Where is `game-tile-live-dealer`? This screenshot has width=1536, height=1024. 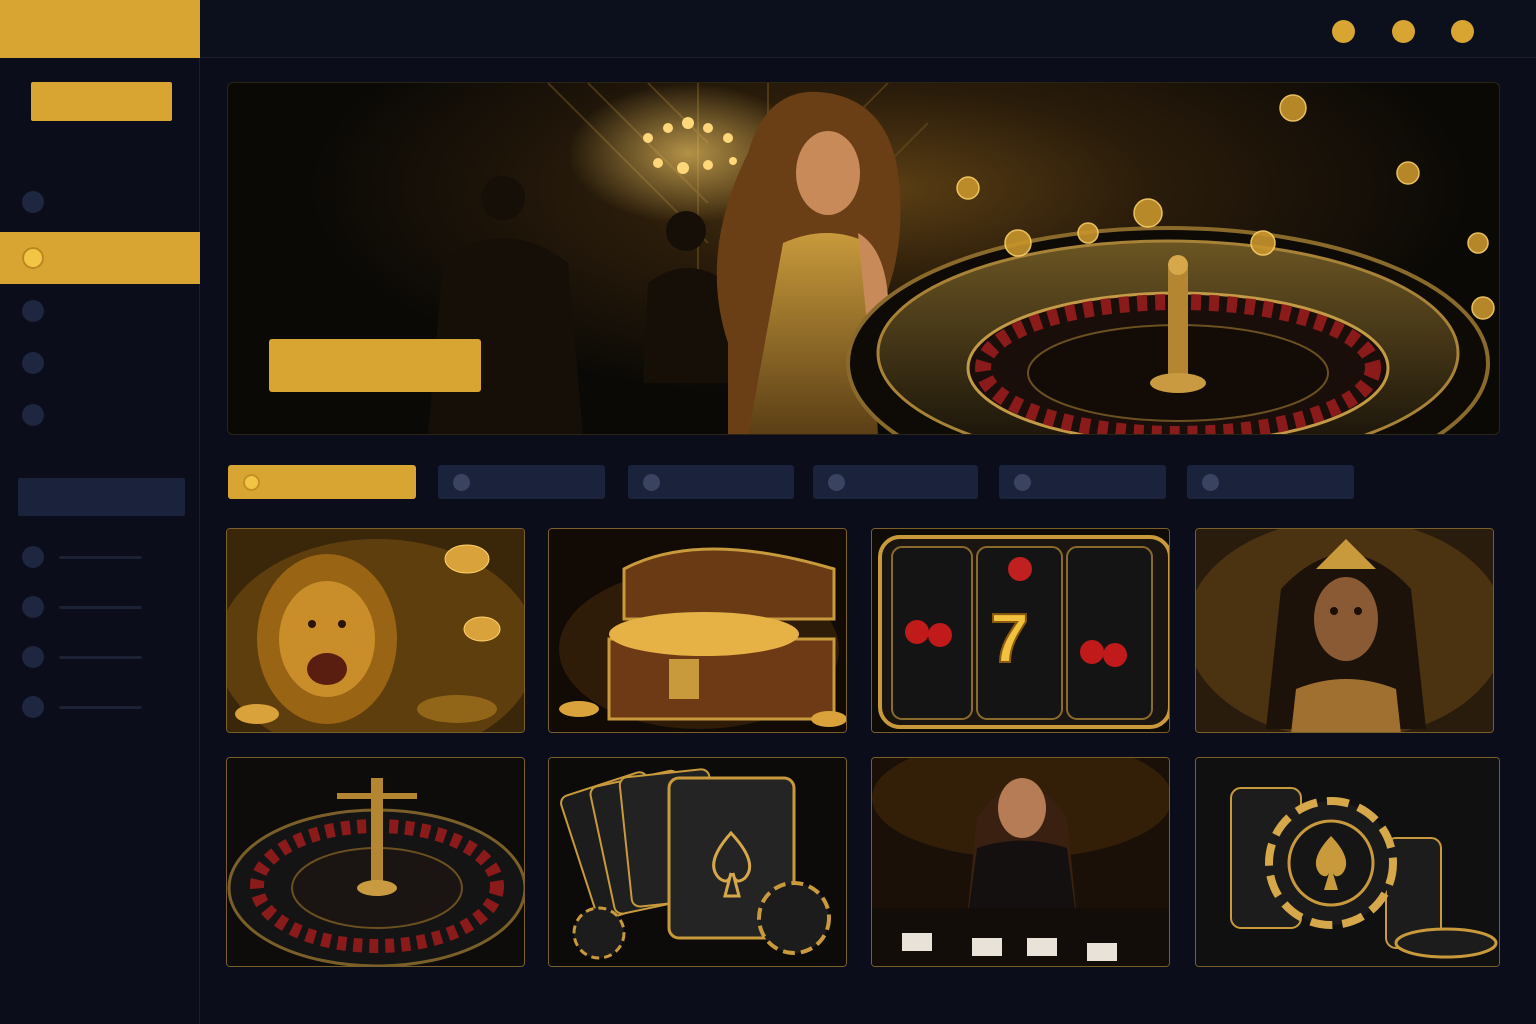 game-tile-live-dealer is located at coordinates (1020, 862).